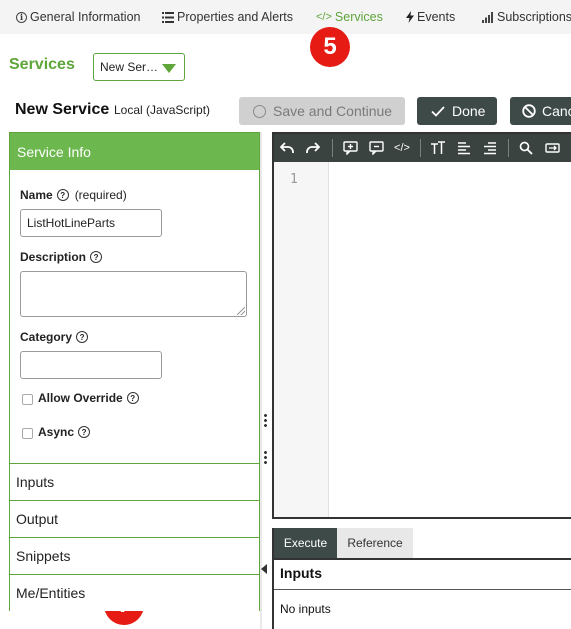 The width and height of the screenshot is (571, 629). Describe the element at coordinates (305, 609) in the screenshot. I see `no-inputs-message: No inputs` at that location.